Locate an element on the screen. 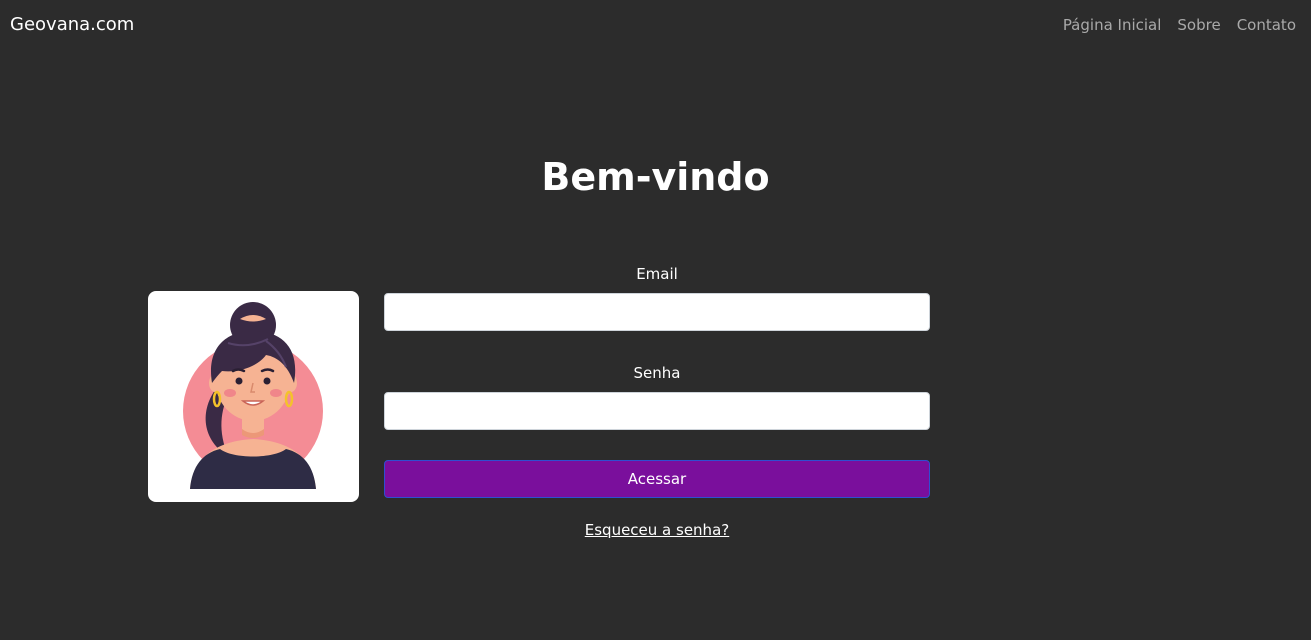 Image resolution: width=1311 pixels, height=640 pixels. email-label: Email is located at coordinates (657, 274).